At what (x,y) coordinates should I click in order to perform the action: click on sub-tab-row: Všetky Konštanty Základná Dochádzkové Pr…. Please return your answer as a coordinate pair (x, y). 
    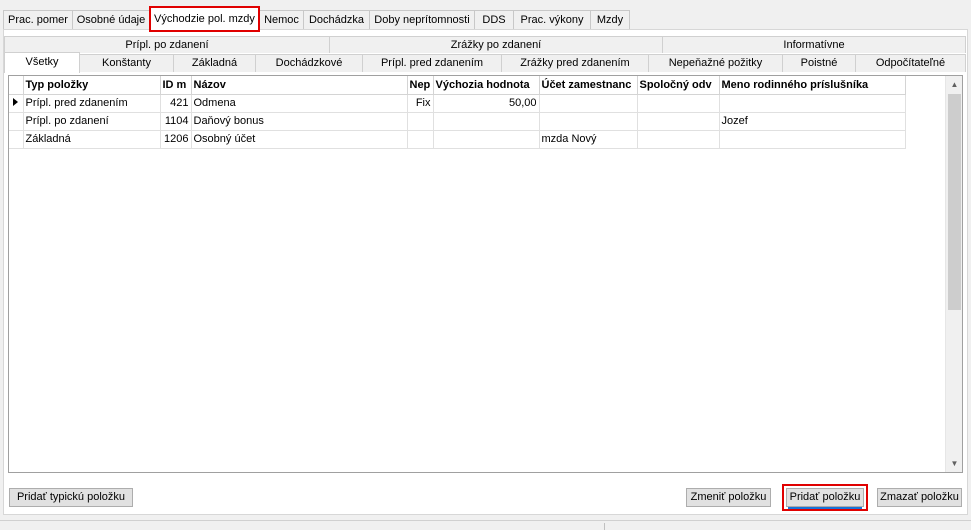
    Looking at the image, I should click on (485, 62).